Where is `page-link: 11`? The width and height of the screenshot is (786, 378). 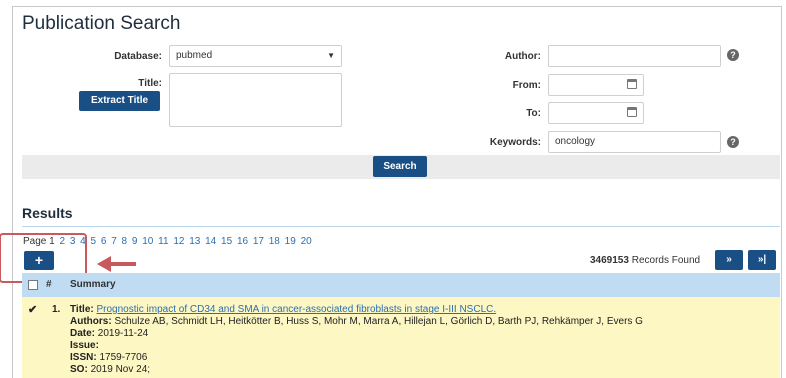 page-link: 11 is located at coordinates (163, 241).